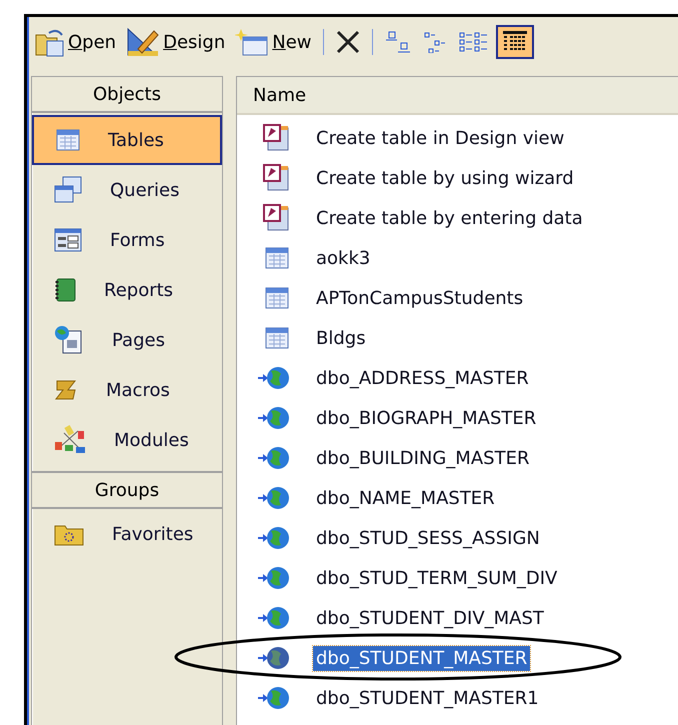 The width and height of the screenshot is (678, 725). I want to click on new-button: New, so click(273, 42).